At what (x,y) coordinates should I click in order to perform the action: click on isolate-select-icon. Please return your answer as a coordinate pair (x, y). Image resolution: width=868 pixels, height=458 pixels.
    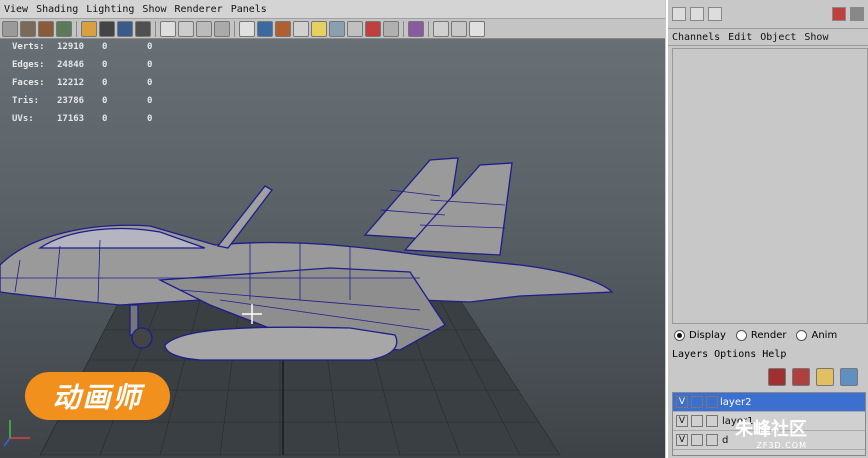
    Looking at the image, I should click on (416, 28).